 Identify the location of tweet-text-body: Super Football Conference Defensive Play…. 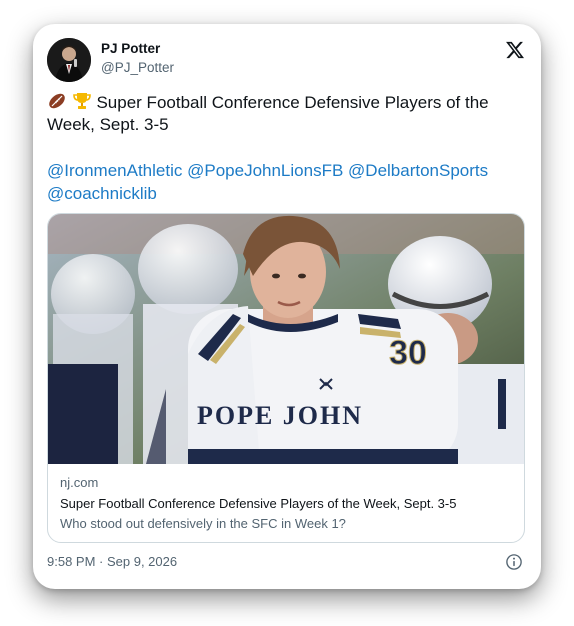
(268, 113).